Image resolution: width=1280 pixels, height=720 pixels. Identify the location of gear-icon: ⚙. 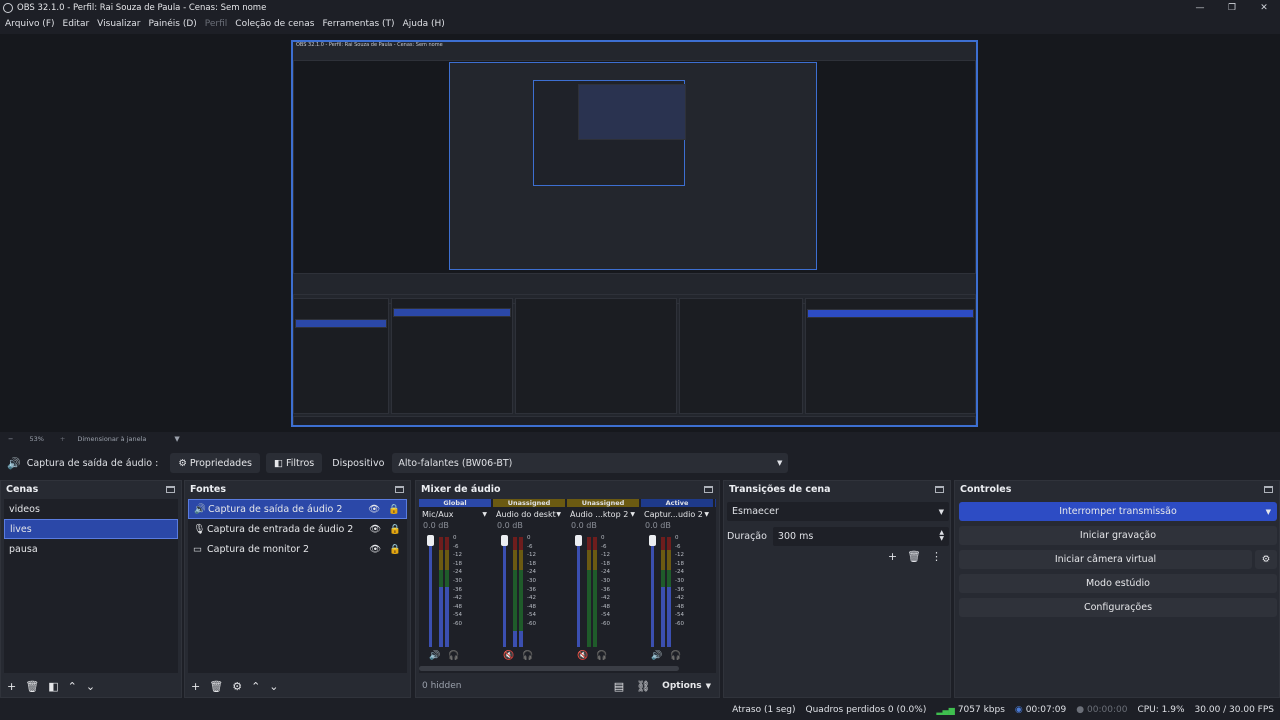
(237, 686).